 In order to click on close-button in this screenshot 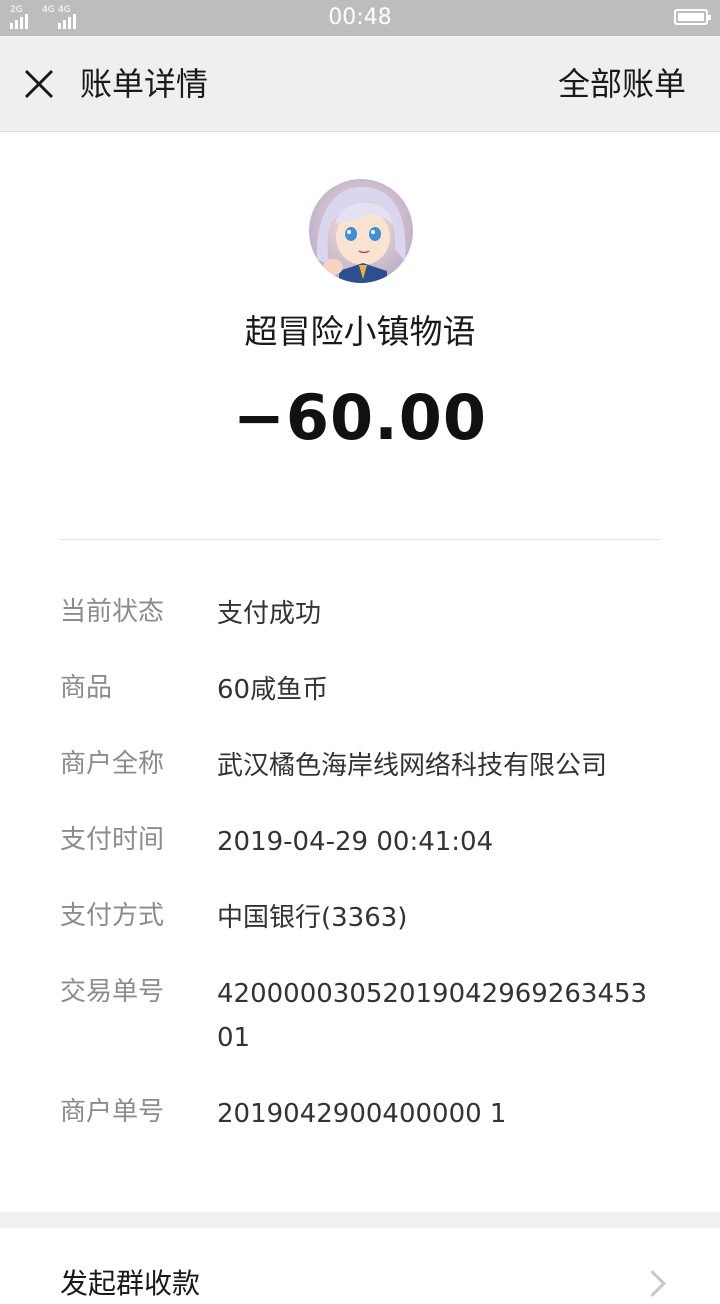, I will do `click(40, 84)`.